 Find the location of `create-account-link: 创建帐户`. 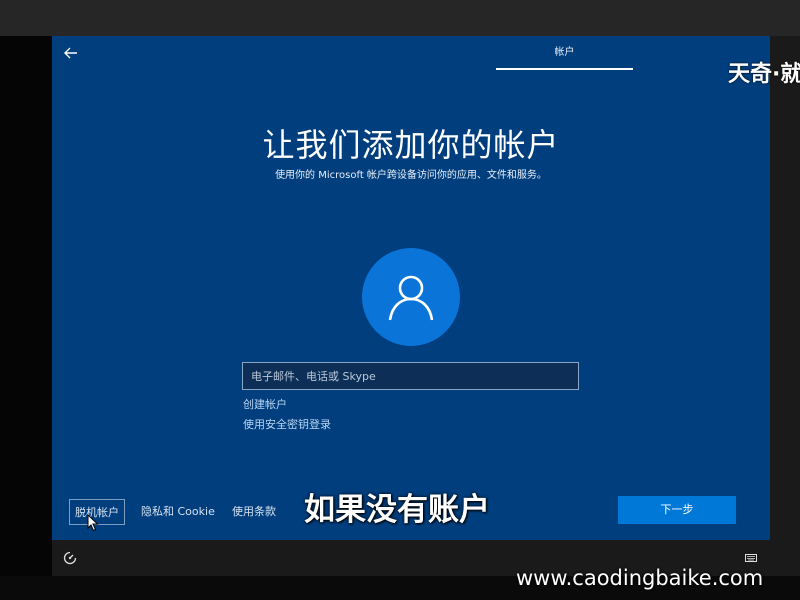

create-account-link: 创建帐户 is located at coordinates (265, 404).